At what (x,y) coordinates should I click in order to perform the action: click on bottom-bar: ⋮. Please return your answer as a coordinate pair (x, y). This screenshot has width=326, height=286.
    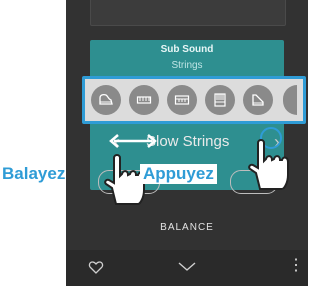
    Looking at the image, I should click on (187, 268).